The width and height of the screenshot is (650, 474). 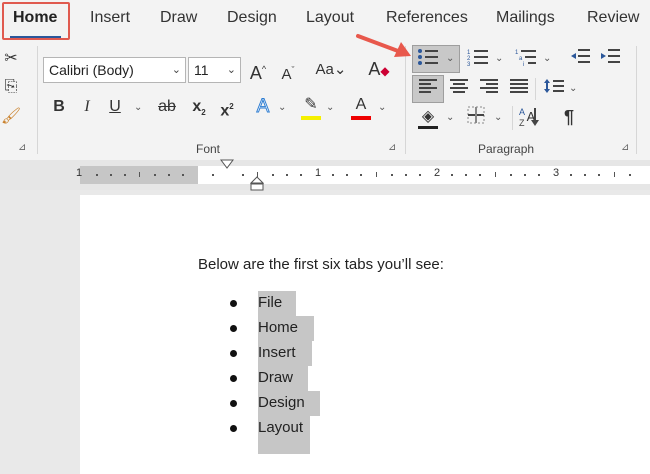 What do you see at coordinates (522, 112) in the screenshot?
I see `svg-text: A` at bounding box center [522, 112].